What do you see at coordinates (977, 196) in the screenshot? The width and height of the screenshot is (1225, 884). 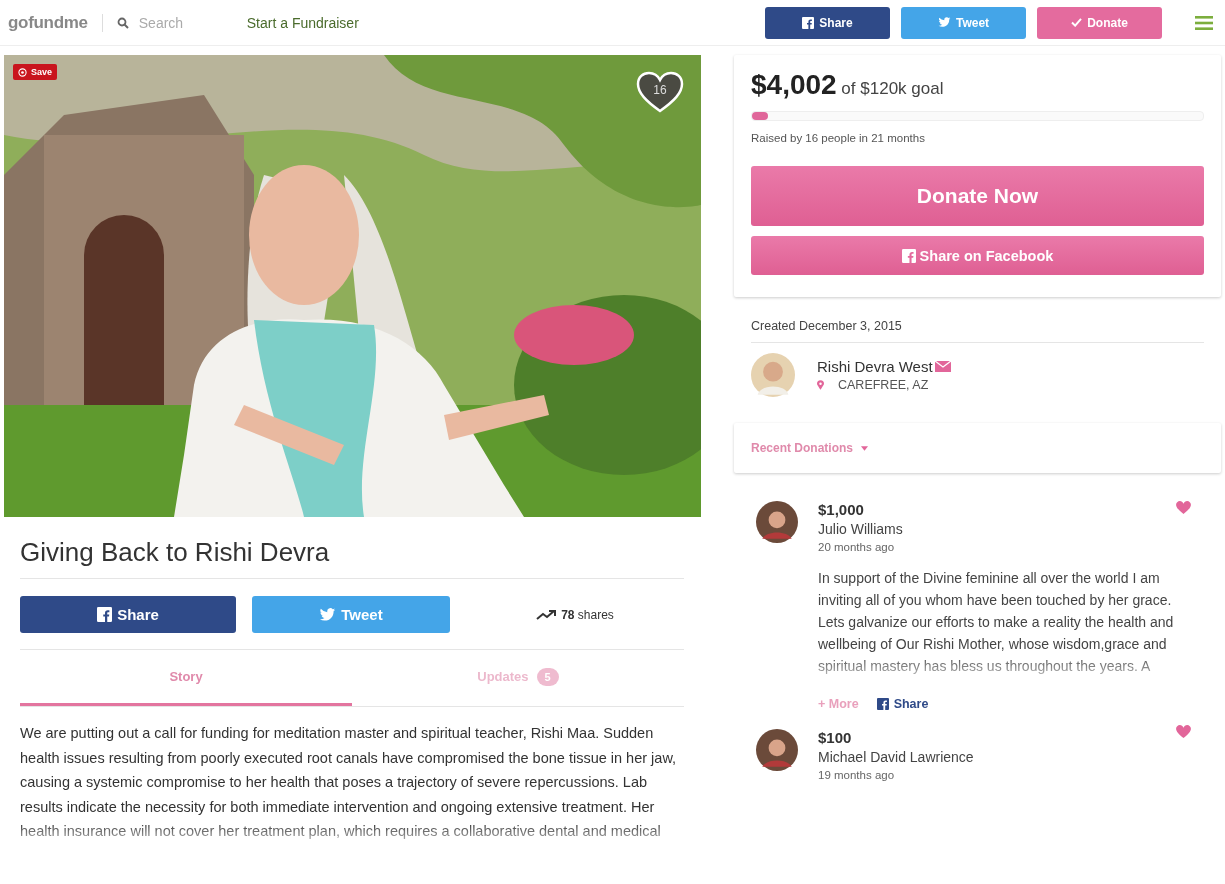 I see `donate-now-button: Donate Now` at bounding box center [977, 196].